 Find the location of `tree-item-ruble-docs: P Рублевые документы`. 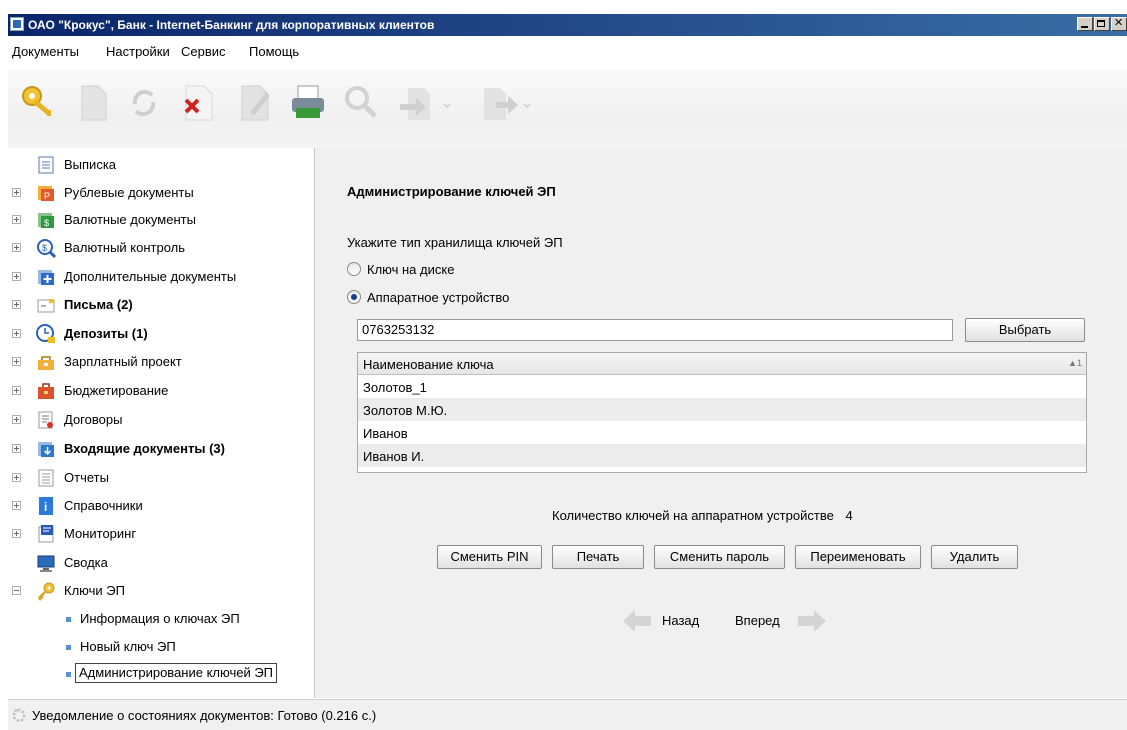

tree-item-ruble-docs: P Рублевые документы is located at coordinates (161, 193).